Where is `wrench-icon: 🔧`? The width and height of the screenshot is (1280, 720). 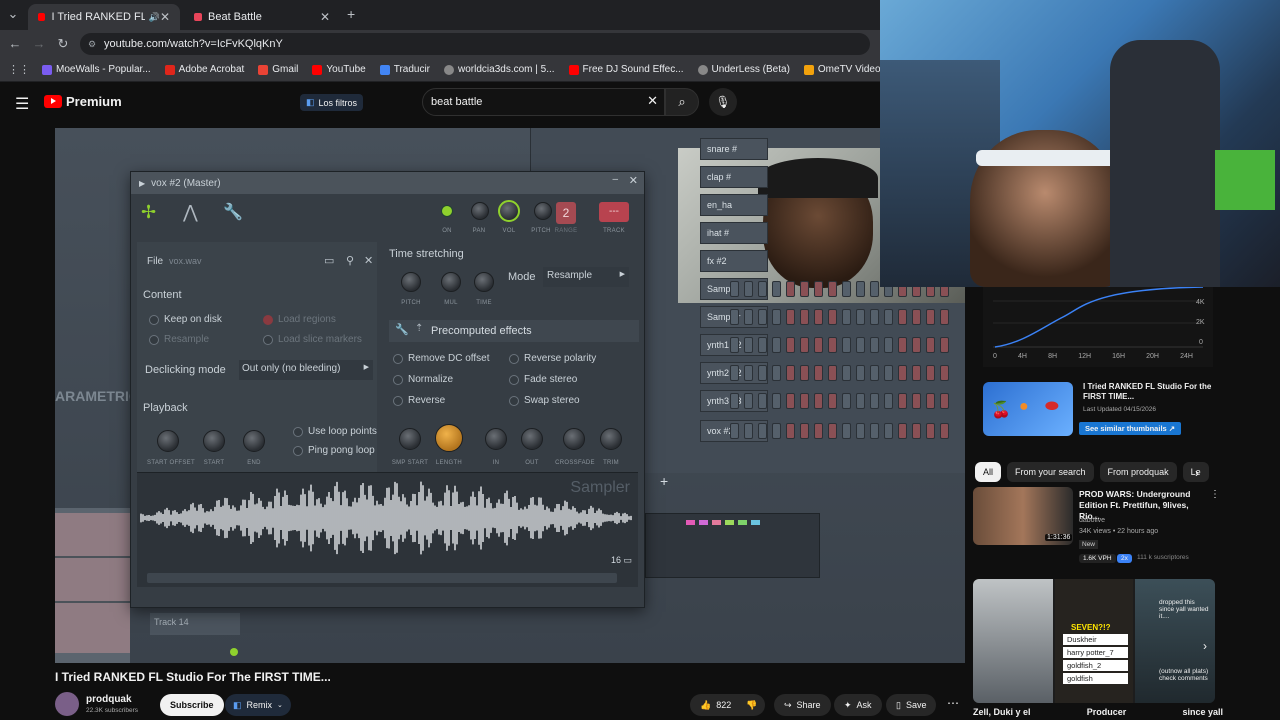 wrench-icon: 🔧 is located at coordinates (402, 329).